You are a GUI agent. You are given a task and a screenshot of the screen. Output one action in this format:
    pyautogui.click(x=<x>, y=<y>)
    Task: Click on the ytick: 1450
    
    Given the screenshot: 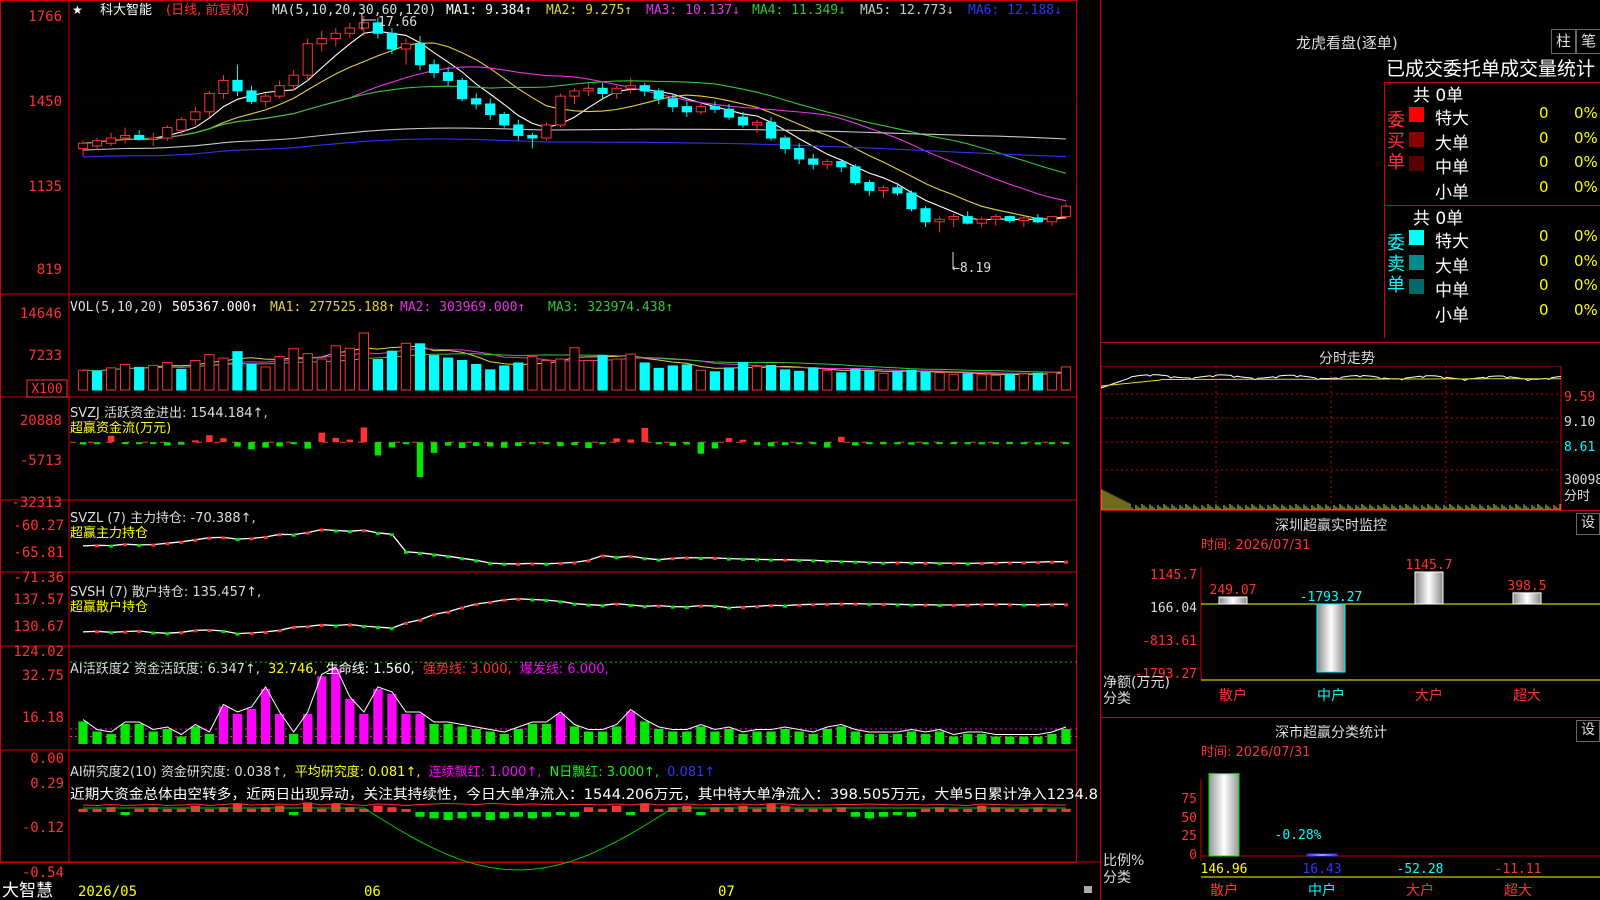 What is the action you would take?
    pyautogui.click(x=45, y=102)
    